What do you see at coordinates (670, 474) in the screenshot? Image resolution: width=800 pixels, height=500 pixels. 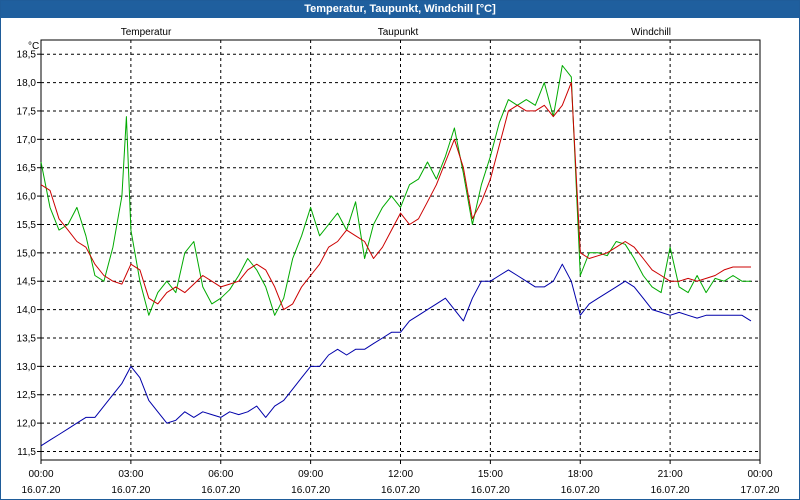 I see `x-tick-time: 21:00` at bounding box center [670, 474].